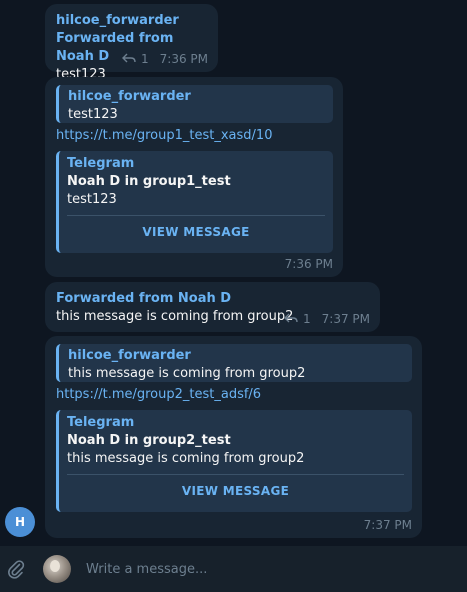 This screenshot has height=592, width=467. Describe the element at coordinates (16, 569) in the screenshot. I see `paperclip-icon` at that location.